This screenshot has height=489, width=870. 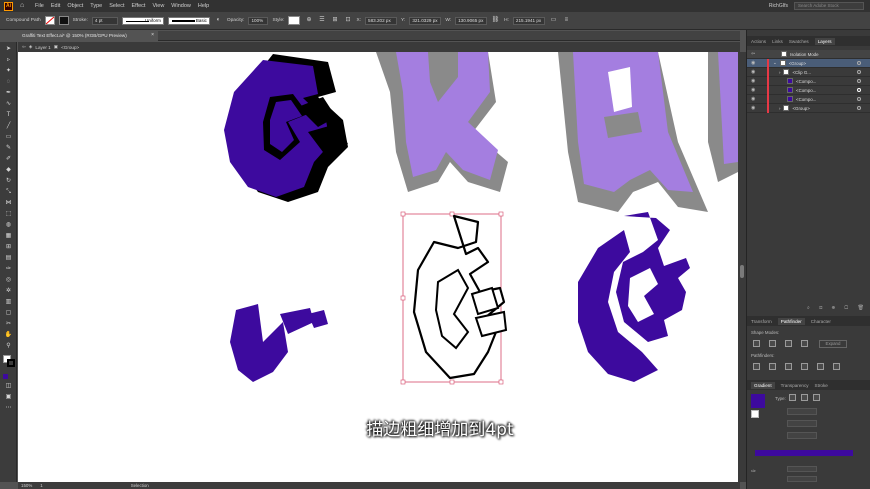 I want to click on tab-pathfinder: Pathfinder, so click(x=791, y=321).